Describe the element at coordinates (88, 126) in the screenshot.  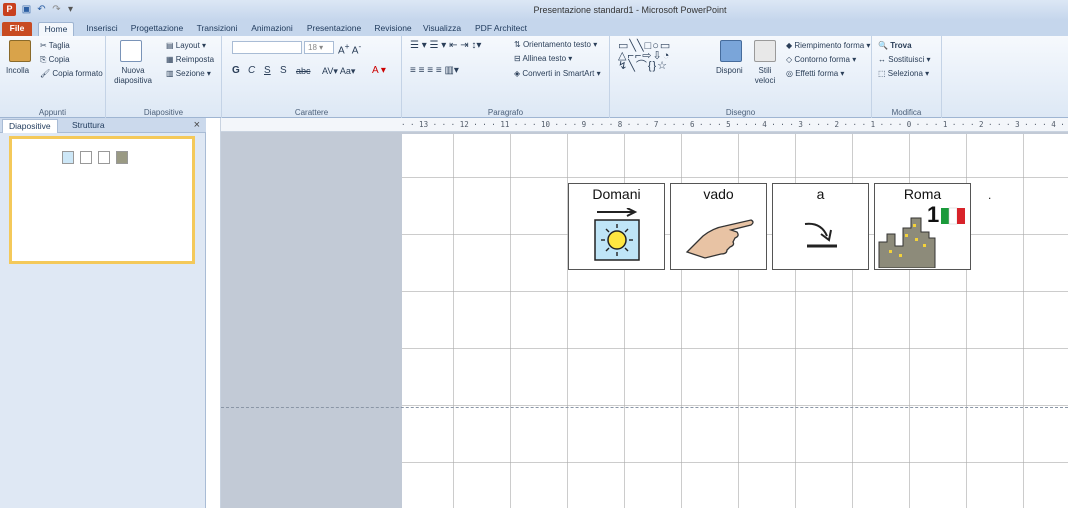
I see `tab-outline: Struttura` at that location.